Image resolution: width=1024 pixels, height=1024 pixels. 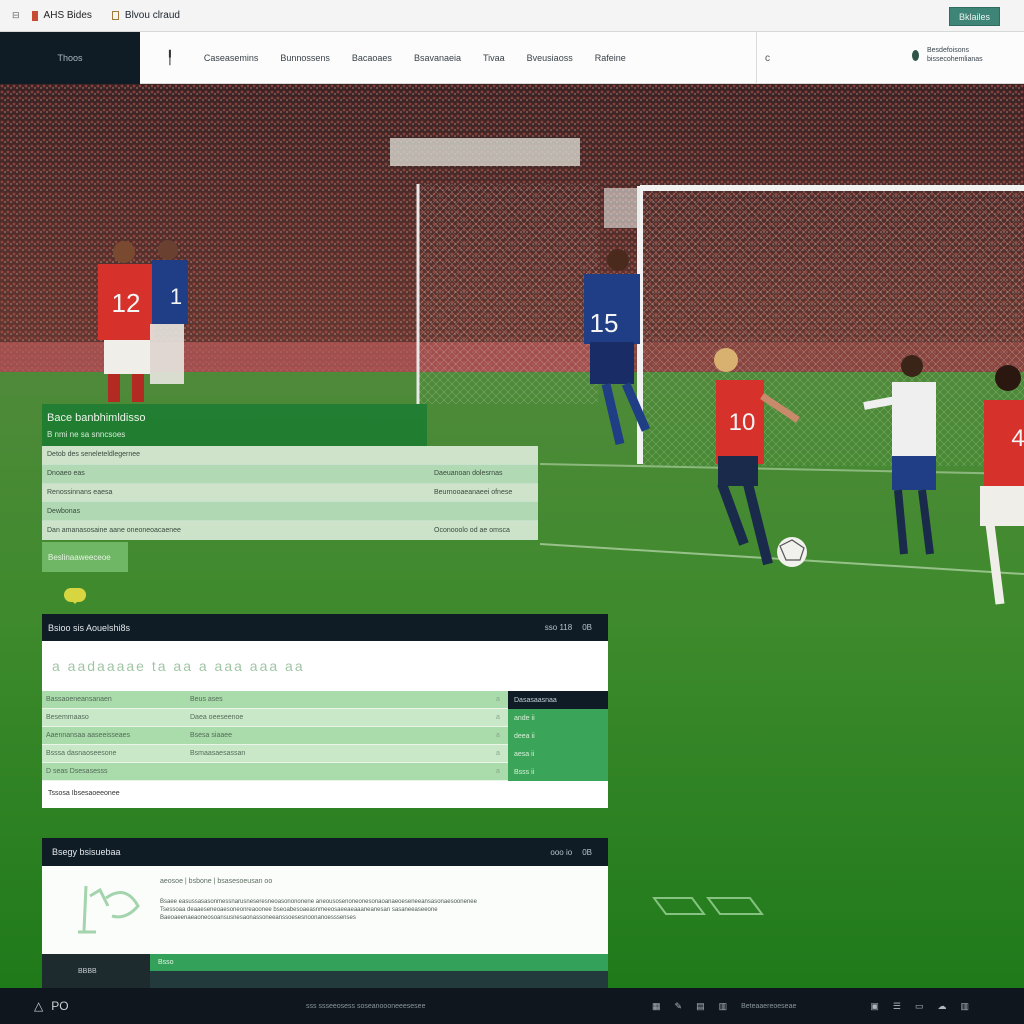 I want to click on results-cell-b: Bsmaasaesassan, so click(x=218, y=753).